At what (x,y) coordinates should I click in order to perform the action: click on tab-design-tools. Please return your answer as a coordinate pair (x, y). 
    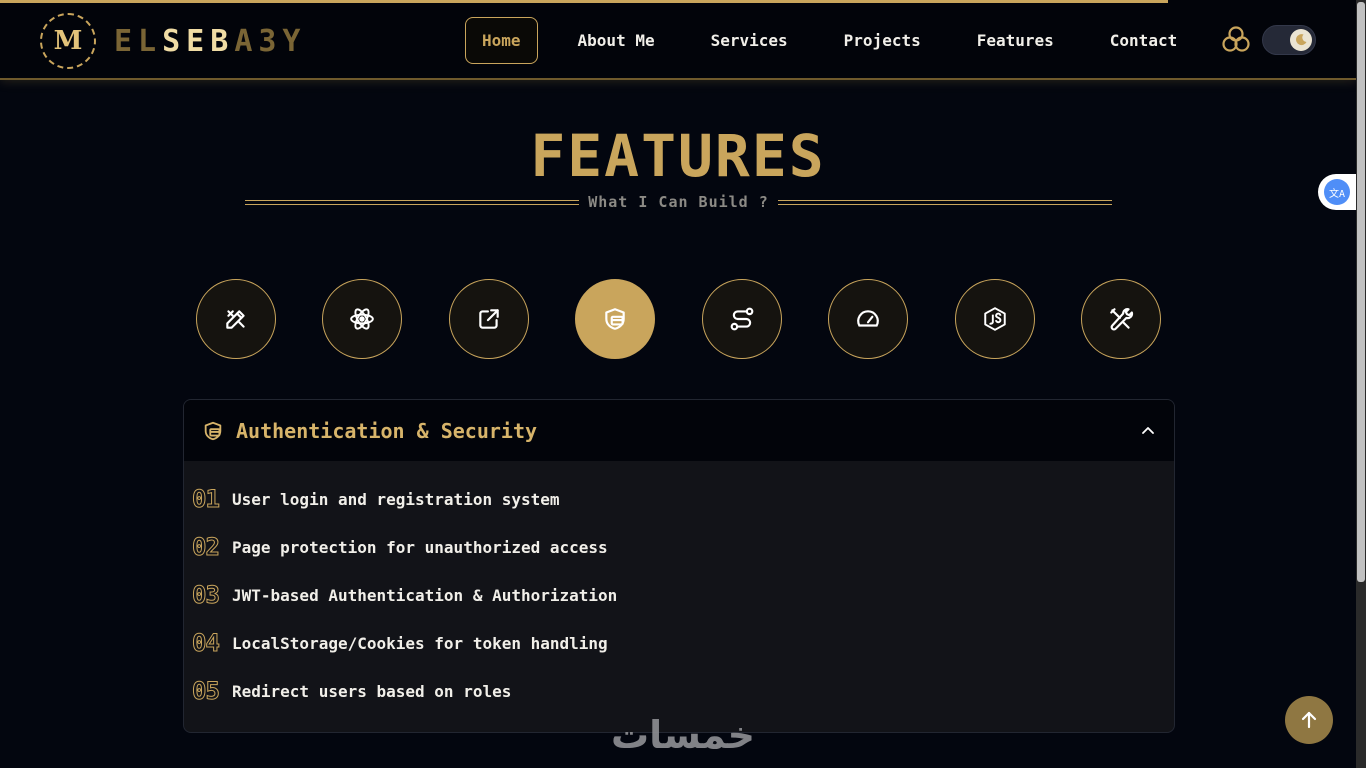
    Looking at the image, I should click on (236, 319).